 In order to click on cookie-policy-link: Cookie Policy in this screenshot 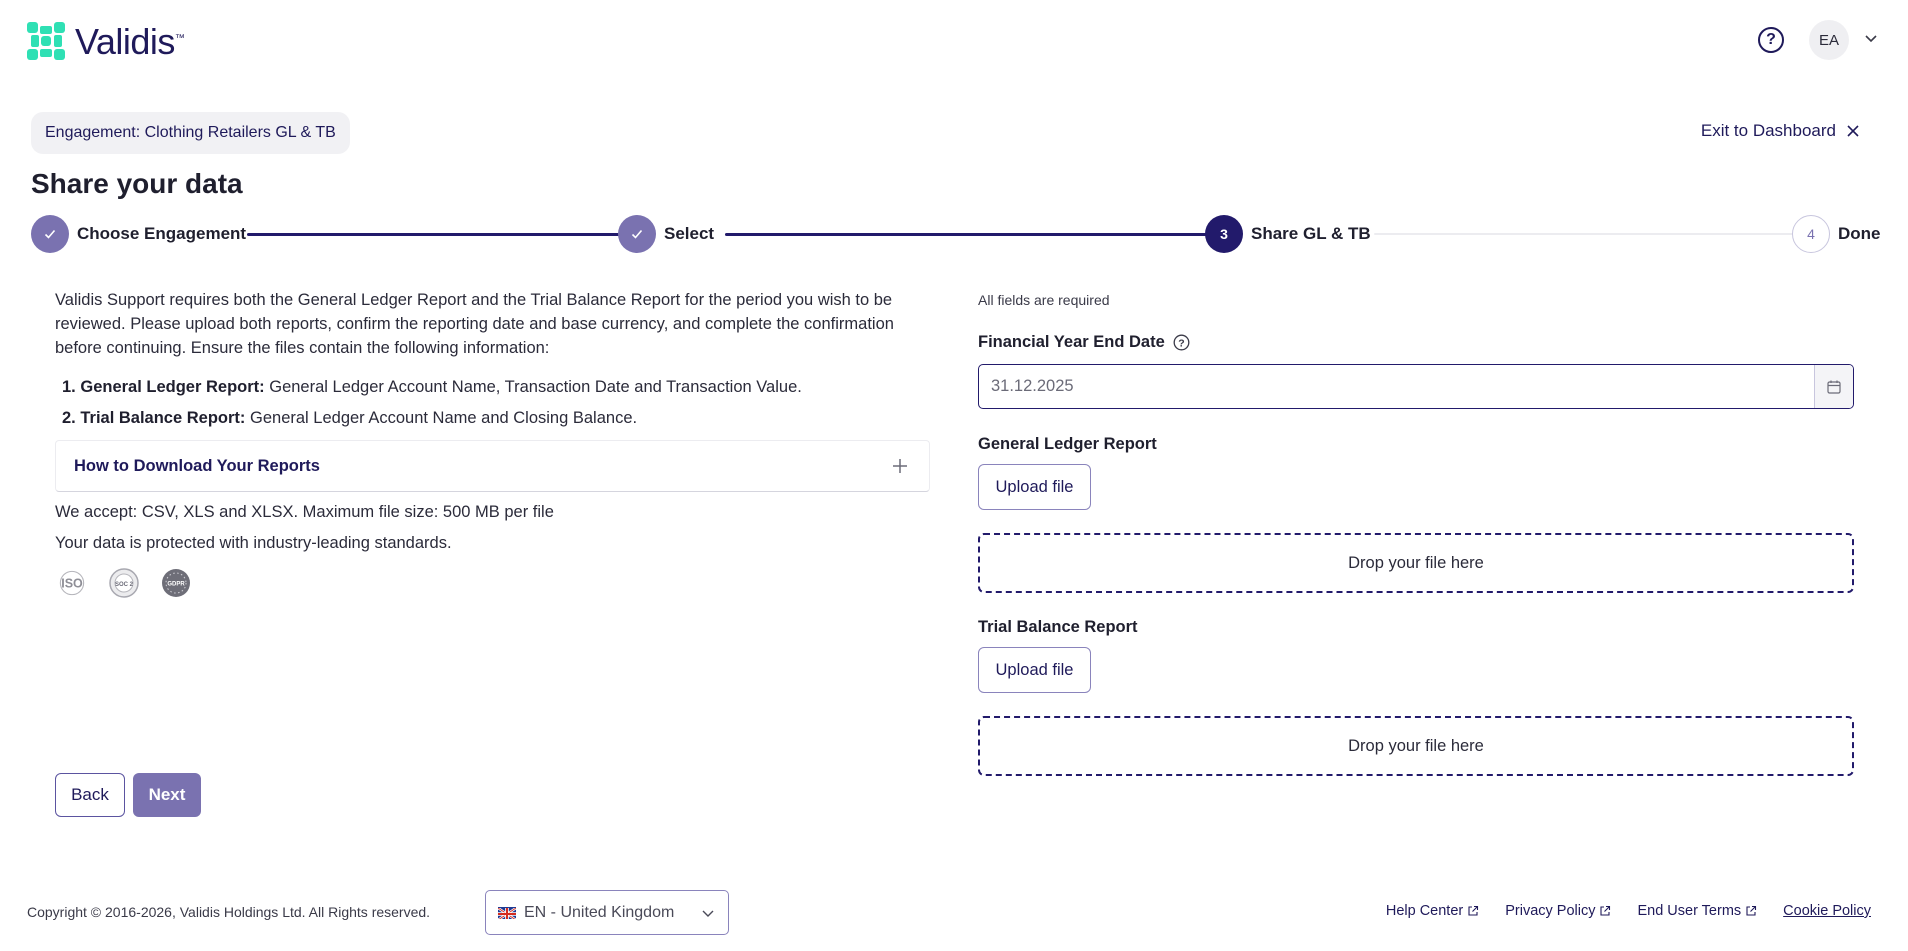, I will do `click(1827, 911)`.